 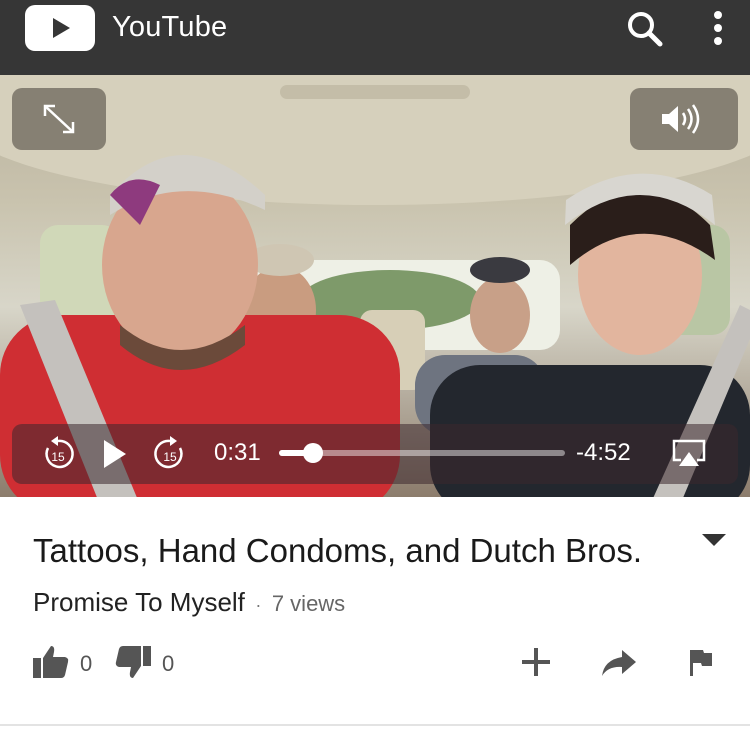 I want to click on add-to-playlist-icon, so click(x=536, y=662).